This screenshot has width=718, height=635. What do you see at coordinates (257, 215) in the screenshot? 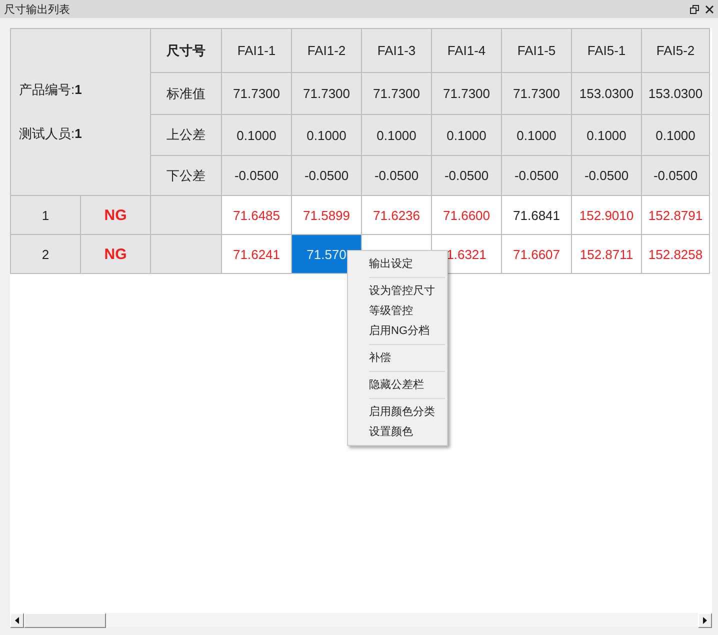
I see `table-cell: 71.6485` at bounding box center [257, 215].